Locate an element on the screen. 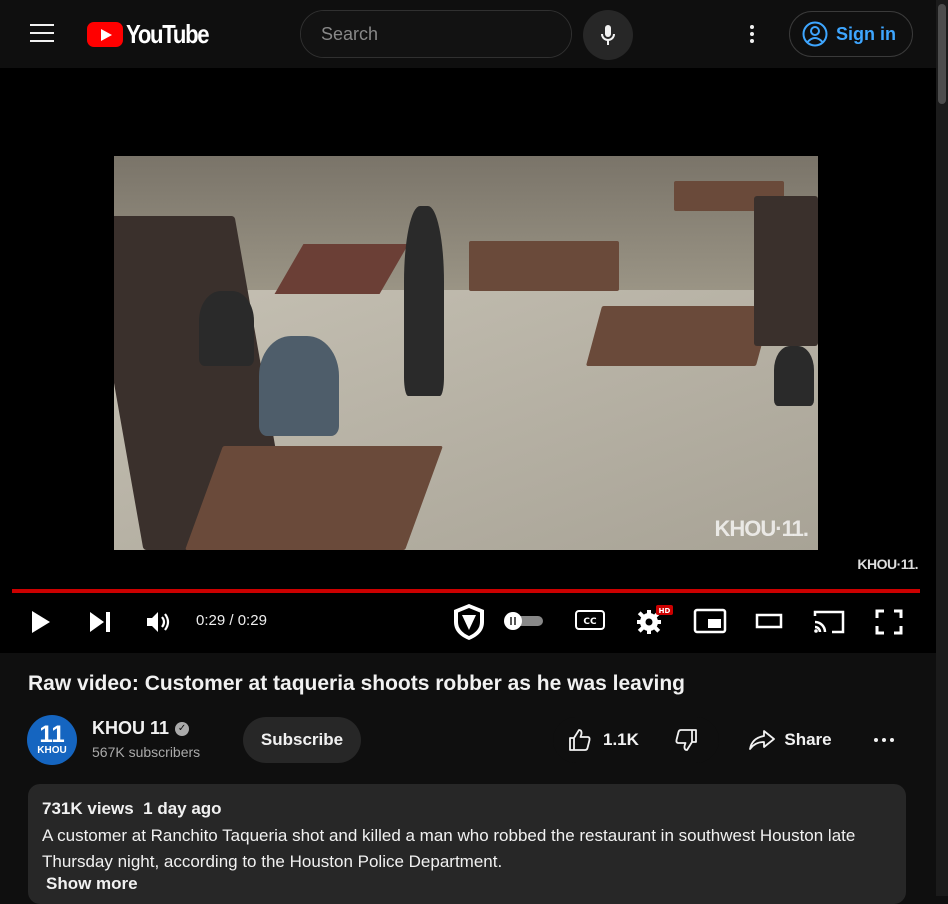 The width and height of the screenshot is (948, 904). thumbs-up-icon is located at coordinates (580, 740).